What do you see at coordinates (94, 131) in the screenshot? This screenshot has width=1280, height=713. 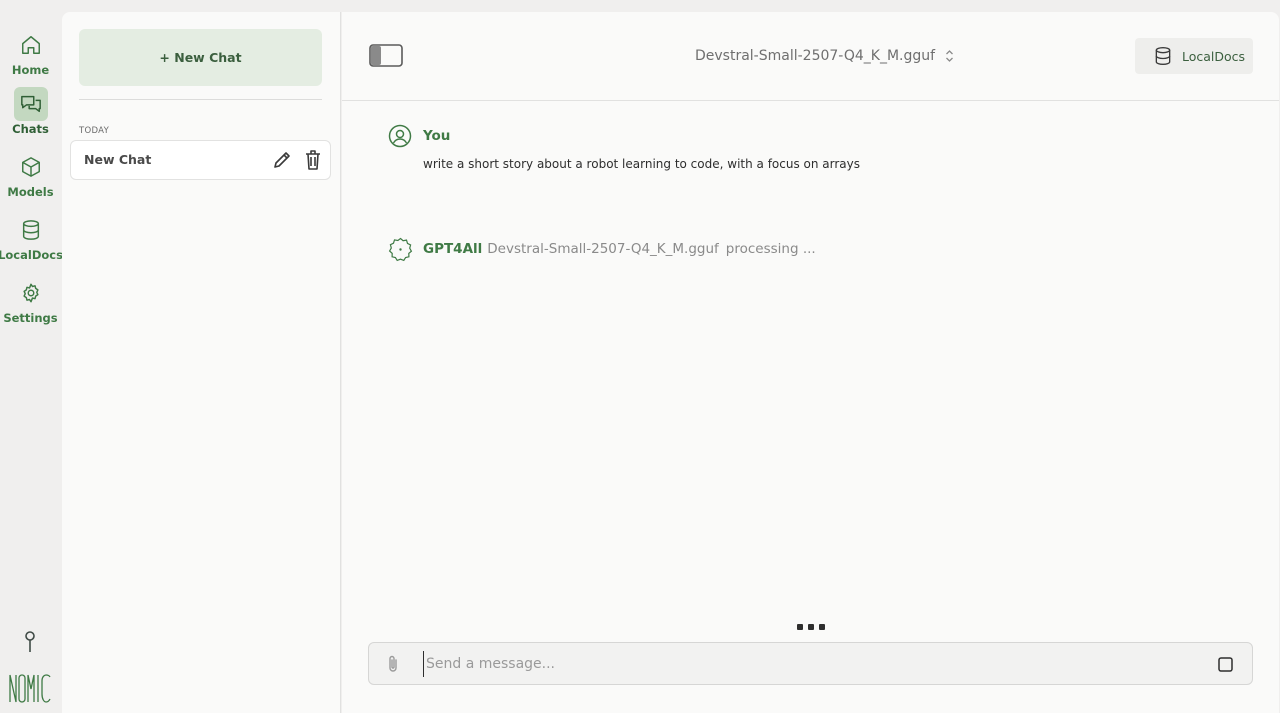 I see `section-label-today: TODAY` at bounding box center [94, 131].